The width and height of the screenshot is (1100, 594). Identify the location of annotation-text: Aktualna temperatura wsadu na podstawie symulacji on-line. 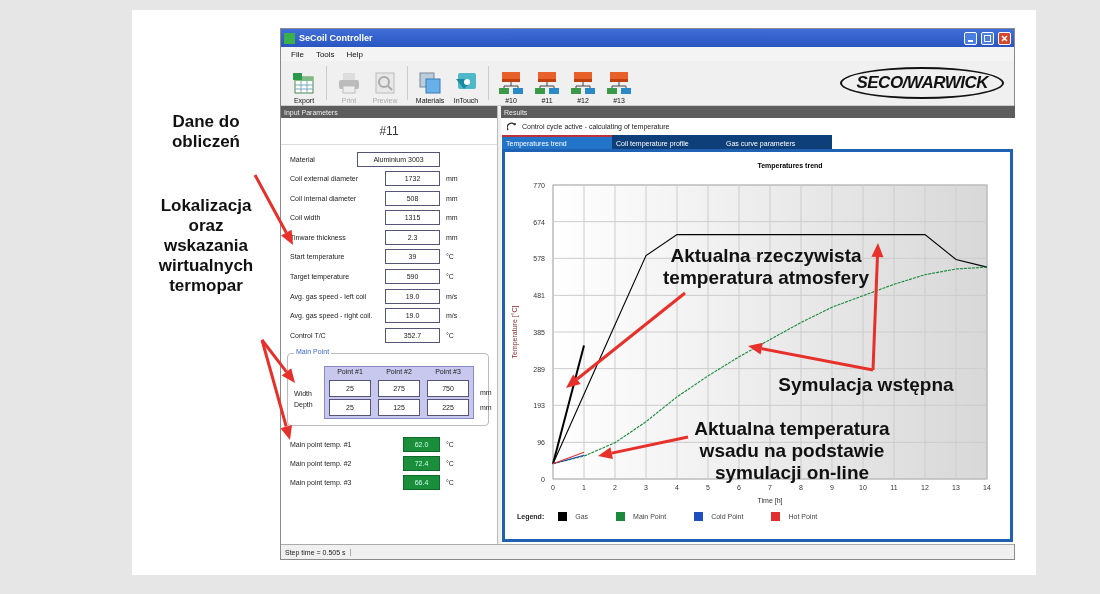
(792, 451).